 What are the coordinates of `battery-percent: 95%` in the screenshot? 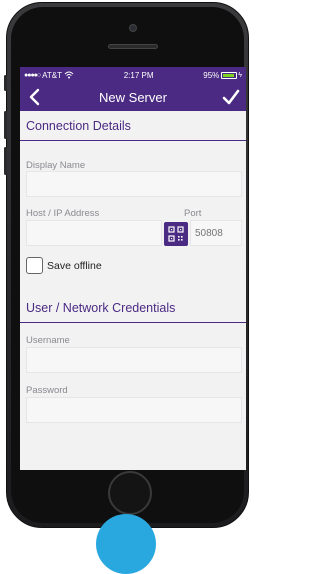 It's located at (211, 75).